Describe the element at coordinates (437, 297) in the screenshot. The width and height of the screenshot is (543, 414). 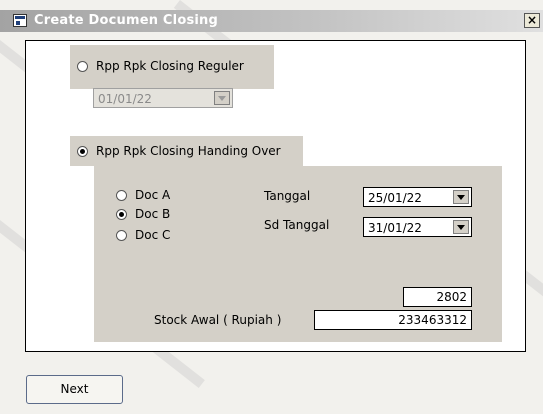
I see `count-field: 2802` at that location.